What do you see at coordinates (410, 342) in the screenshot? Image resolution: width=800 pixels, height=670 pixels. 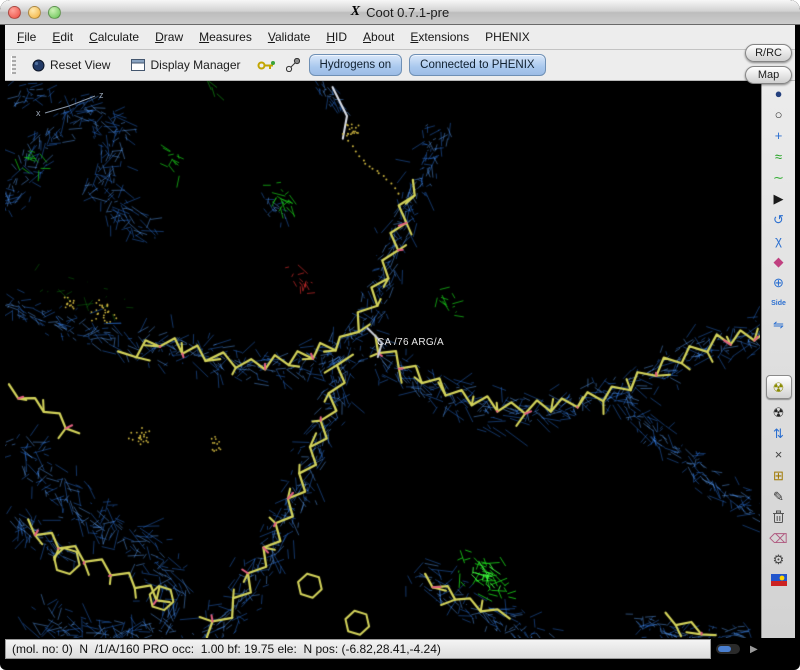 I see `atom-label: CA /76 ARG/A` at bounding box center [410, 342].